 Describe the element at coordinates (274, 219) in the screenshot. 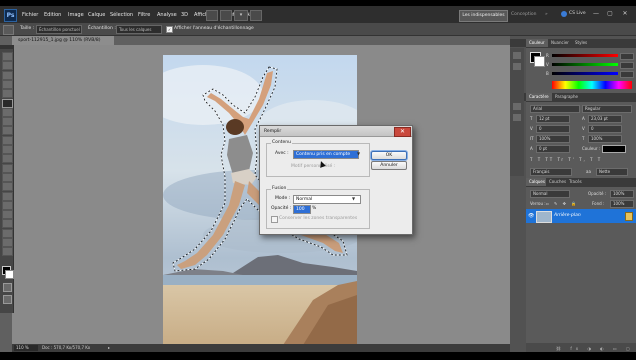

I see `preserve-transparency-checkbox` at that location.